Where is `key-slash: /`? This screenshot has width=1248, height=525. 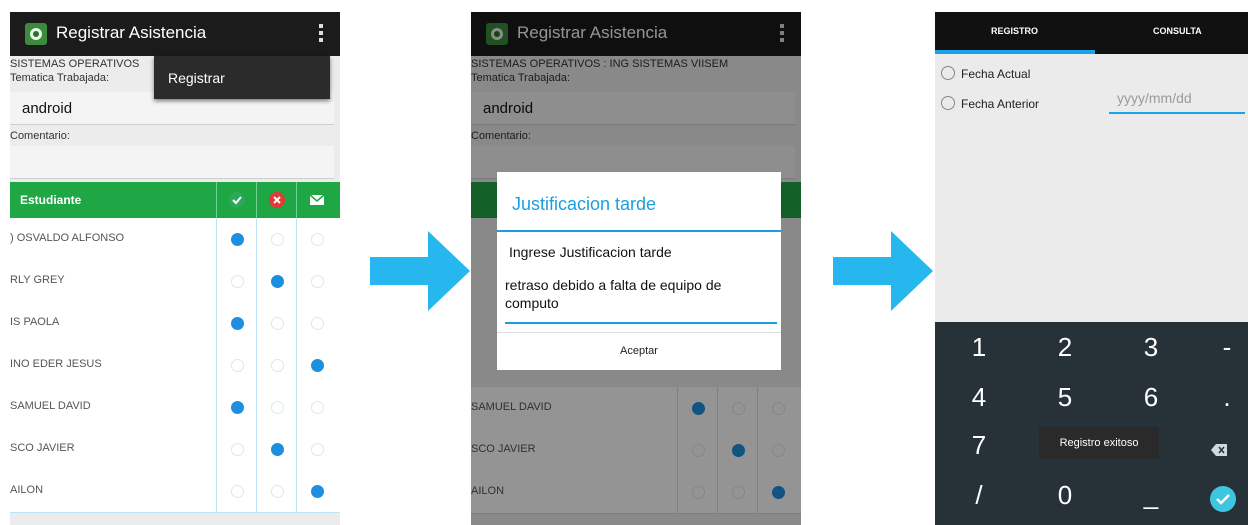
key-slash: / is located at coordinates (979, 495).